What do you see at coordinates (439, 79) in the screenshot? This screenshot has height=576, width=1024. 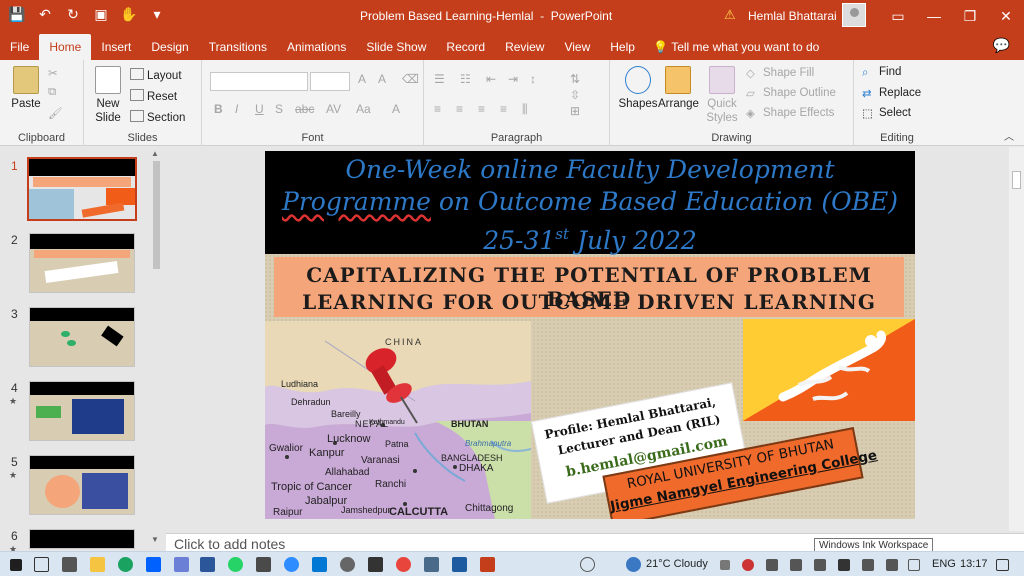 I see `bullets-icon: ☰` at bounding box center [439, 79].